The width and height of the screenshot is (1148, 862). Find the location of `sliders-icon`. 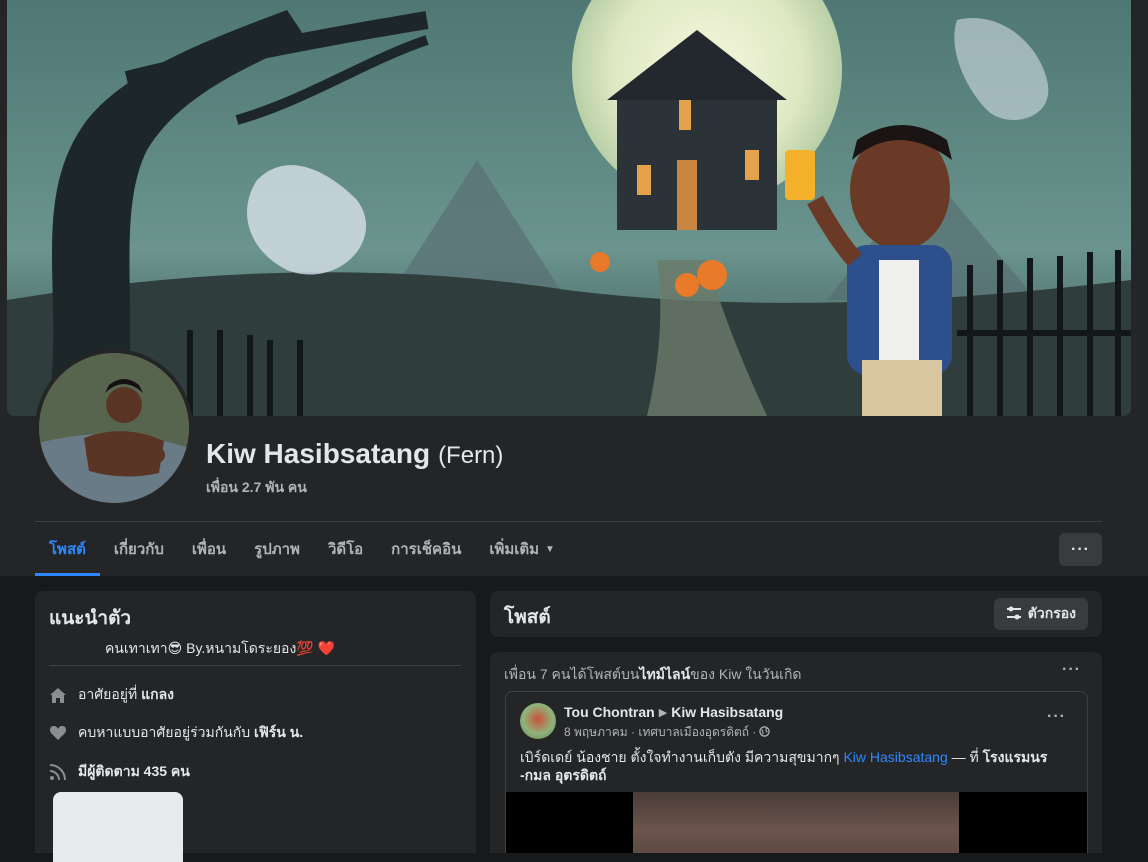

sliders-icon is located at coordinates (1014, 614).